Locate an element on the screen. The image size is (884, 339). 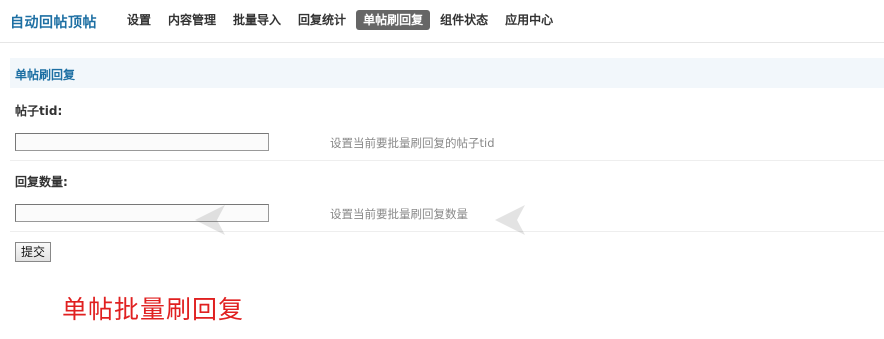
nav-tab-single-thread-reply: 单帖刷回复 is located at coordinates (393, 20).